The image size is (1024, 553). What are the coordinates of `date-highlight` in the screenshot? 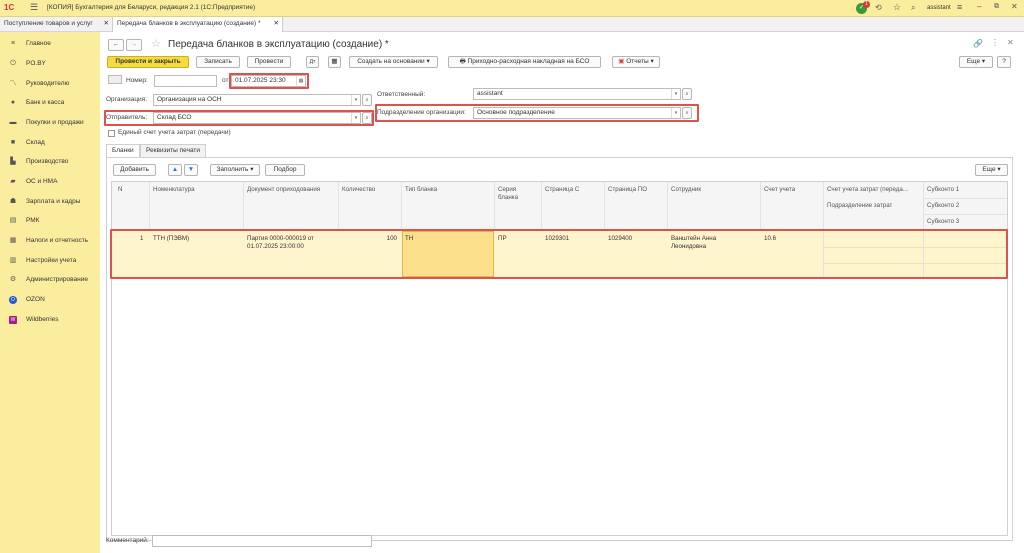 It's located at (269, 81).